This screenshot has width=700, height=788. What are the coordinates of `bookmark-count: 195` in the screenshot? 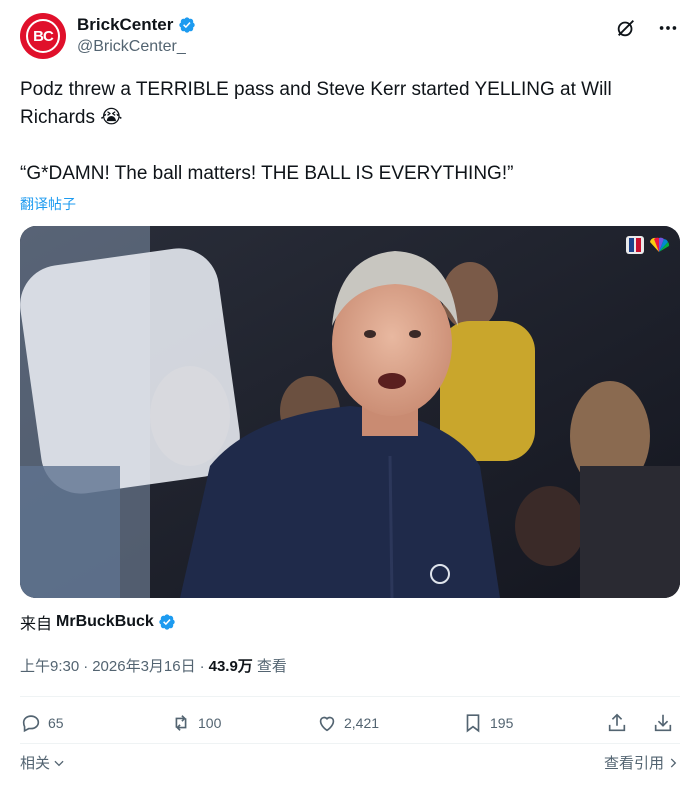 It's located at (502, 723).